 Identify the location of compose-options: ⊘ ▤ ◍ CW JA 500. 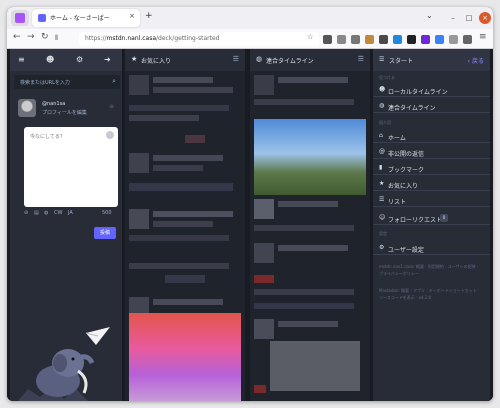
(71, 214).